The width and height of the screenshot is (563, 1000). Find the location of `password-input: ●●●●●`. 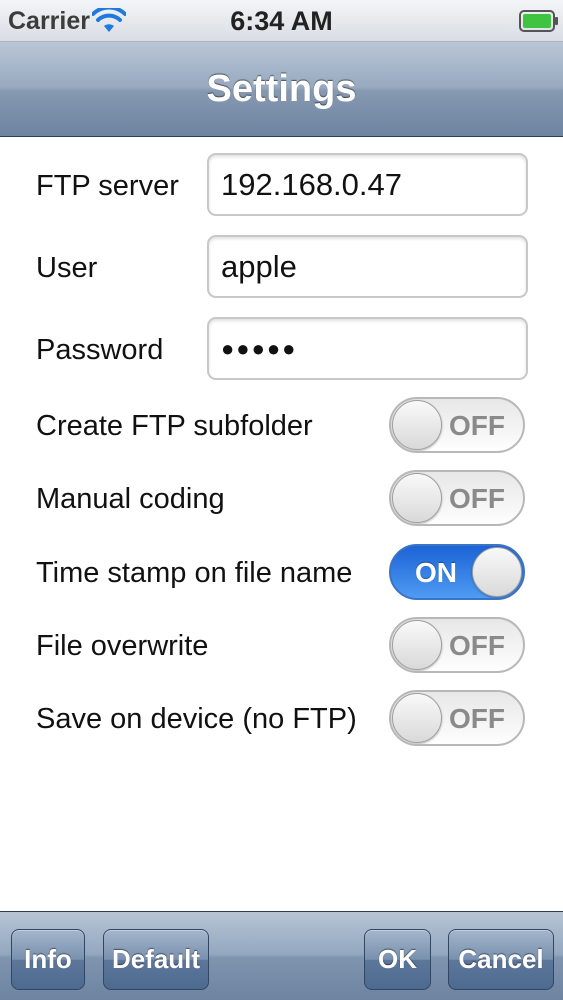

password-input: ●●●●● is located at coordinates (367, 348).